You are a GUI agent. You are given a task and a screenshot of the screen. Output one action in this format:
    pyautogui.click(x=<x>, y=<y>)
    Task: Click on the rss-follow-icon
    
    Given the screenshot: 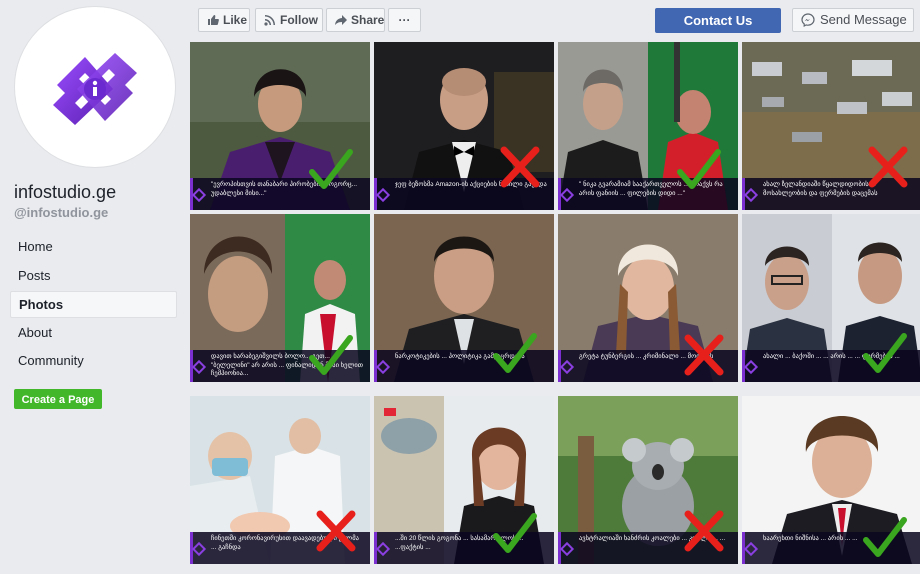 What is the action you would take?
    pyautogui.click(x=269, y=20)
    